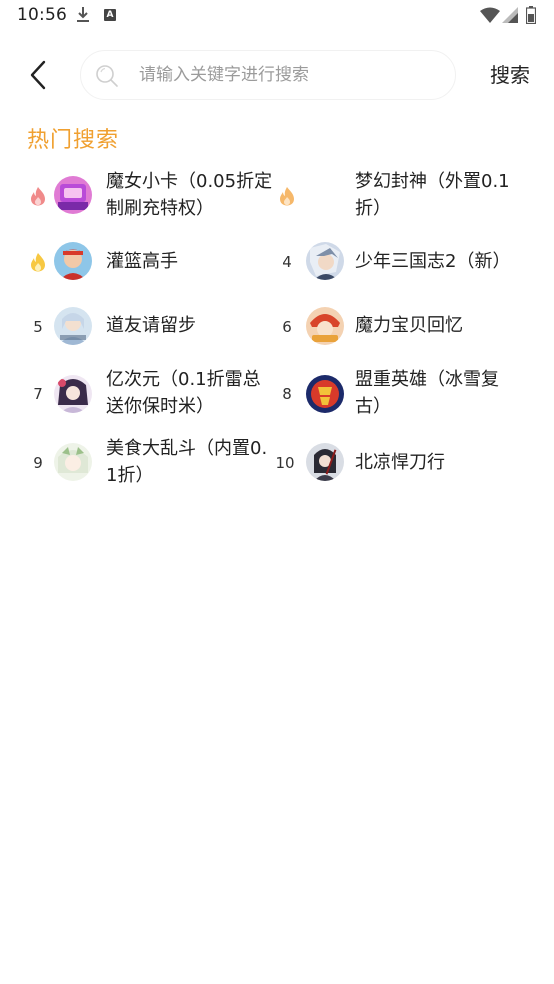  What do you see at coordinates (531, 15) in the screenshot?
I see `battery-icon` at bounding box center [531, 15].